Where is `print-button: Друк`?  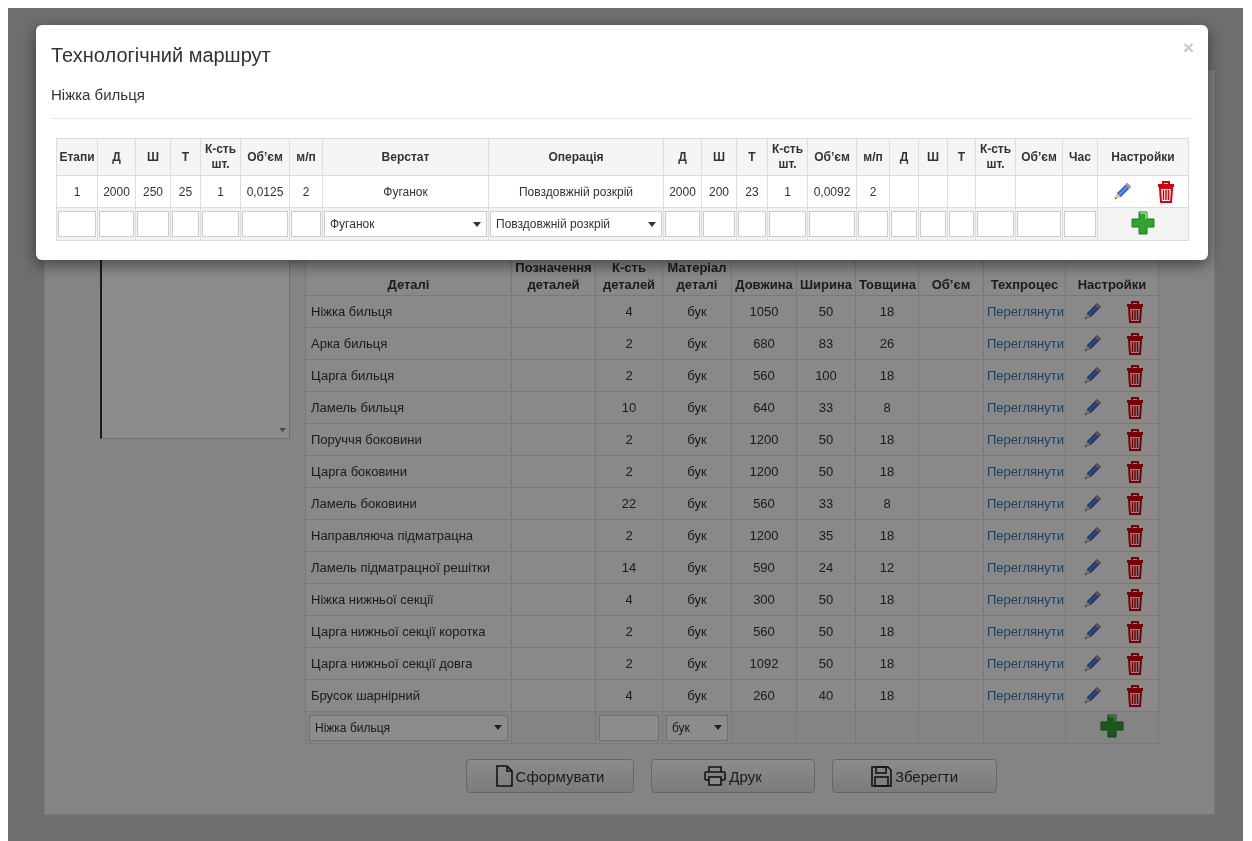
print-button: Друк is located at coordinates (733, 776).